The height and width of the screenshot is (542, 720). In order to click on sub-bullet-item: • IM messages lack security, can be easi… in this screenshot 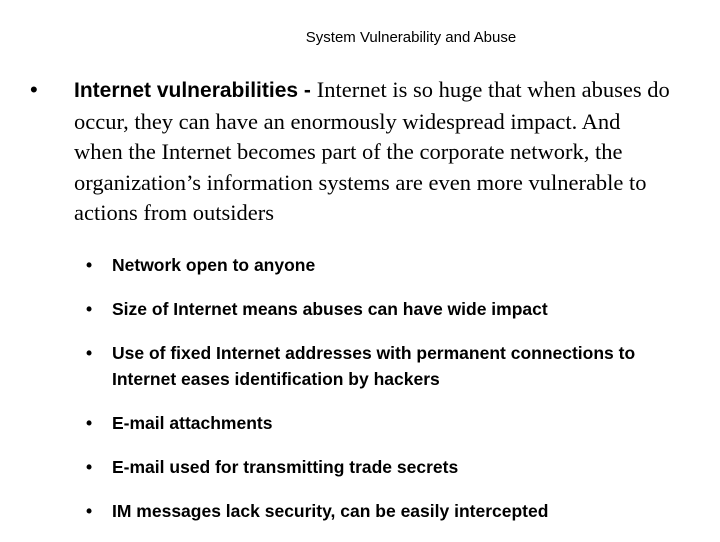, I will do `click(386, 511)`.